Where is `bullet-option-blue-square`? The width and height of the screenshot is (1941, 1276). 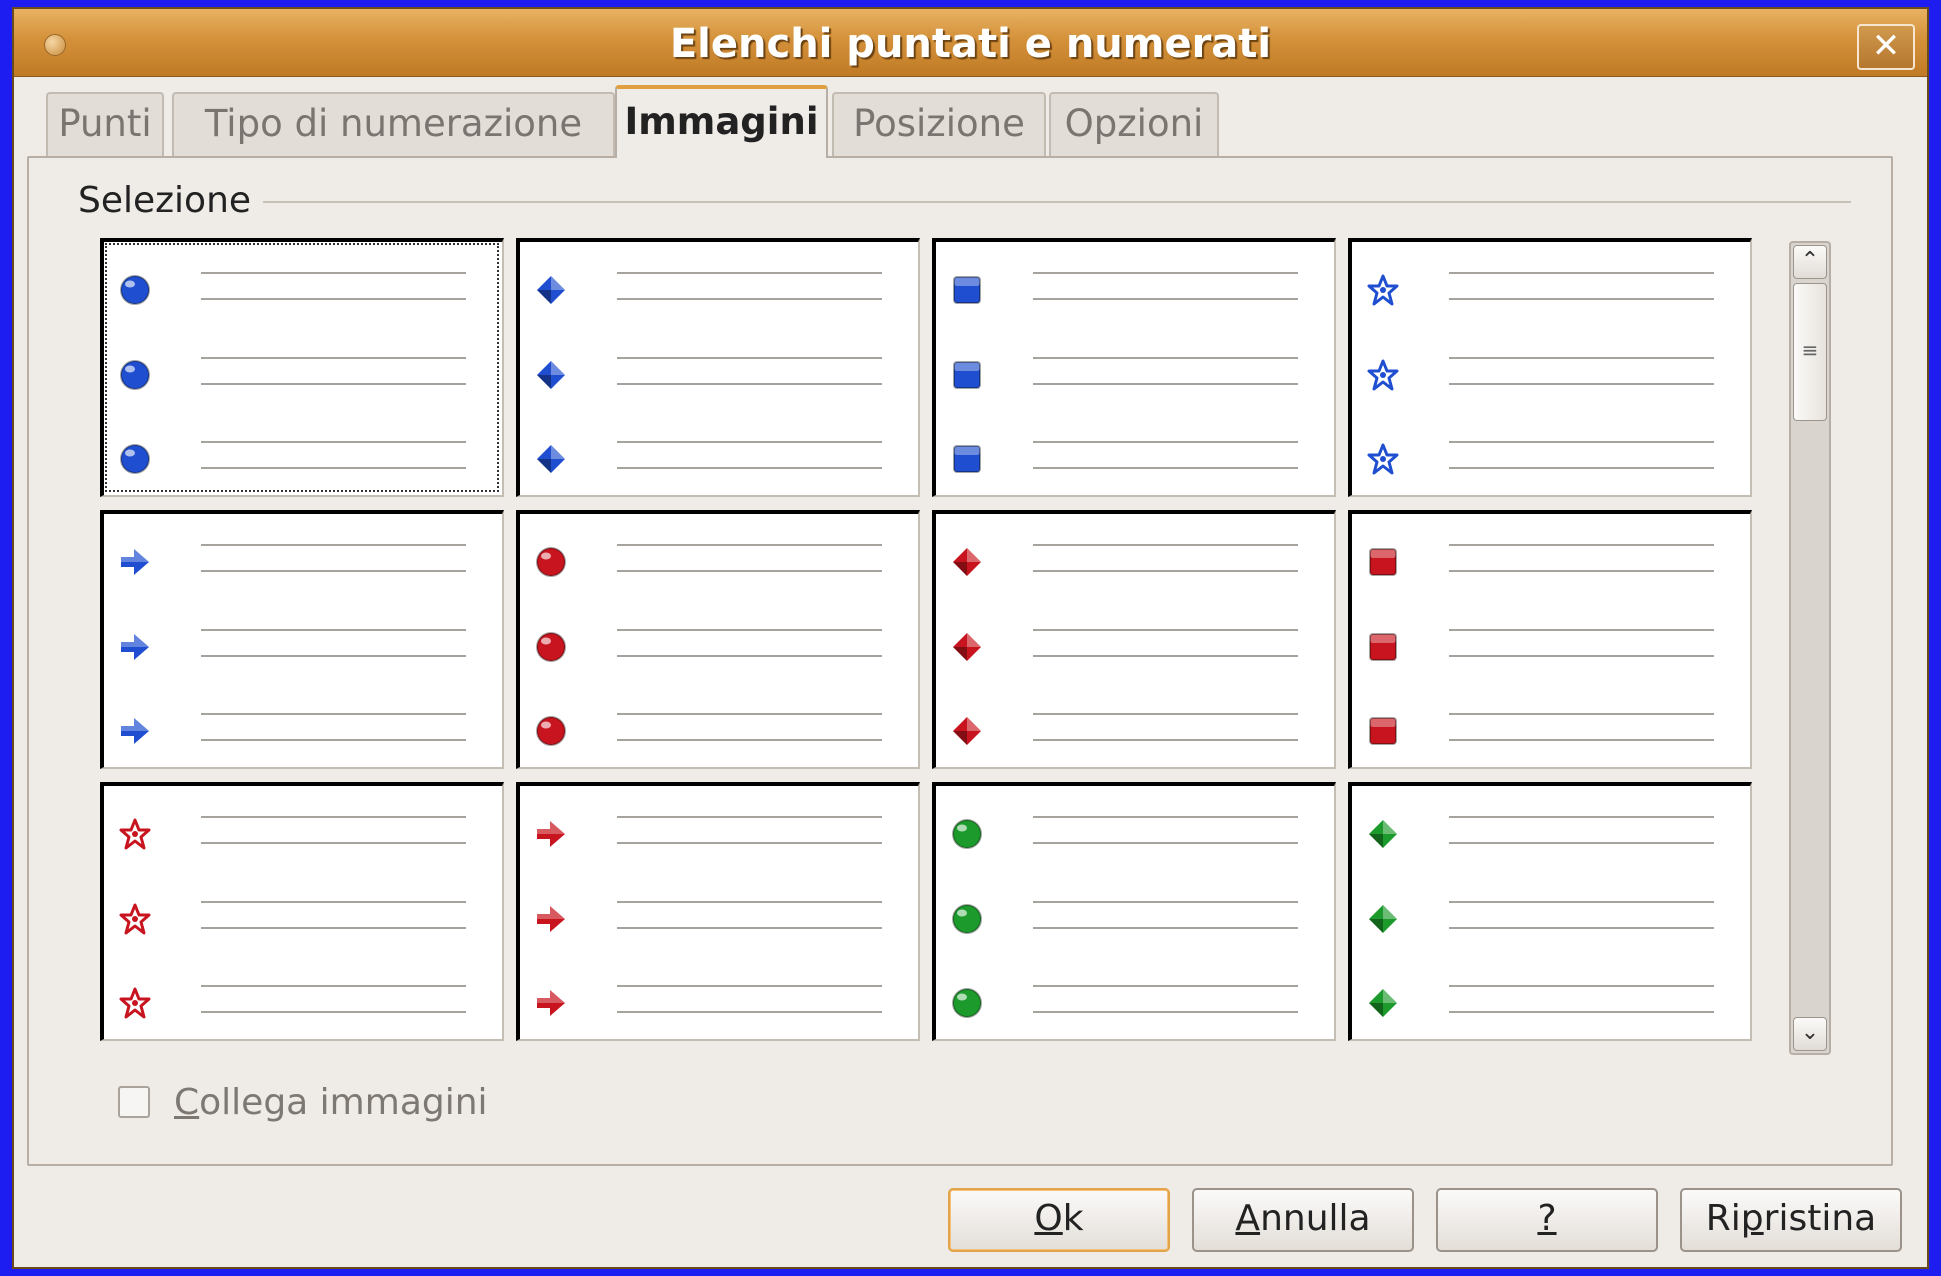
bullet-option-blue-square is located at coordinates (1134, 367).